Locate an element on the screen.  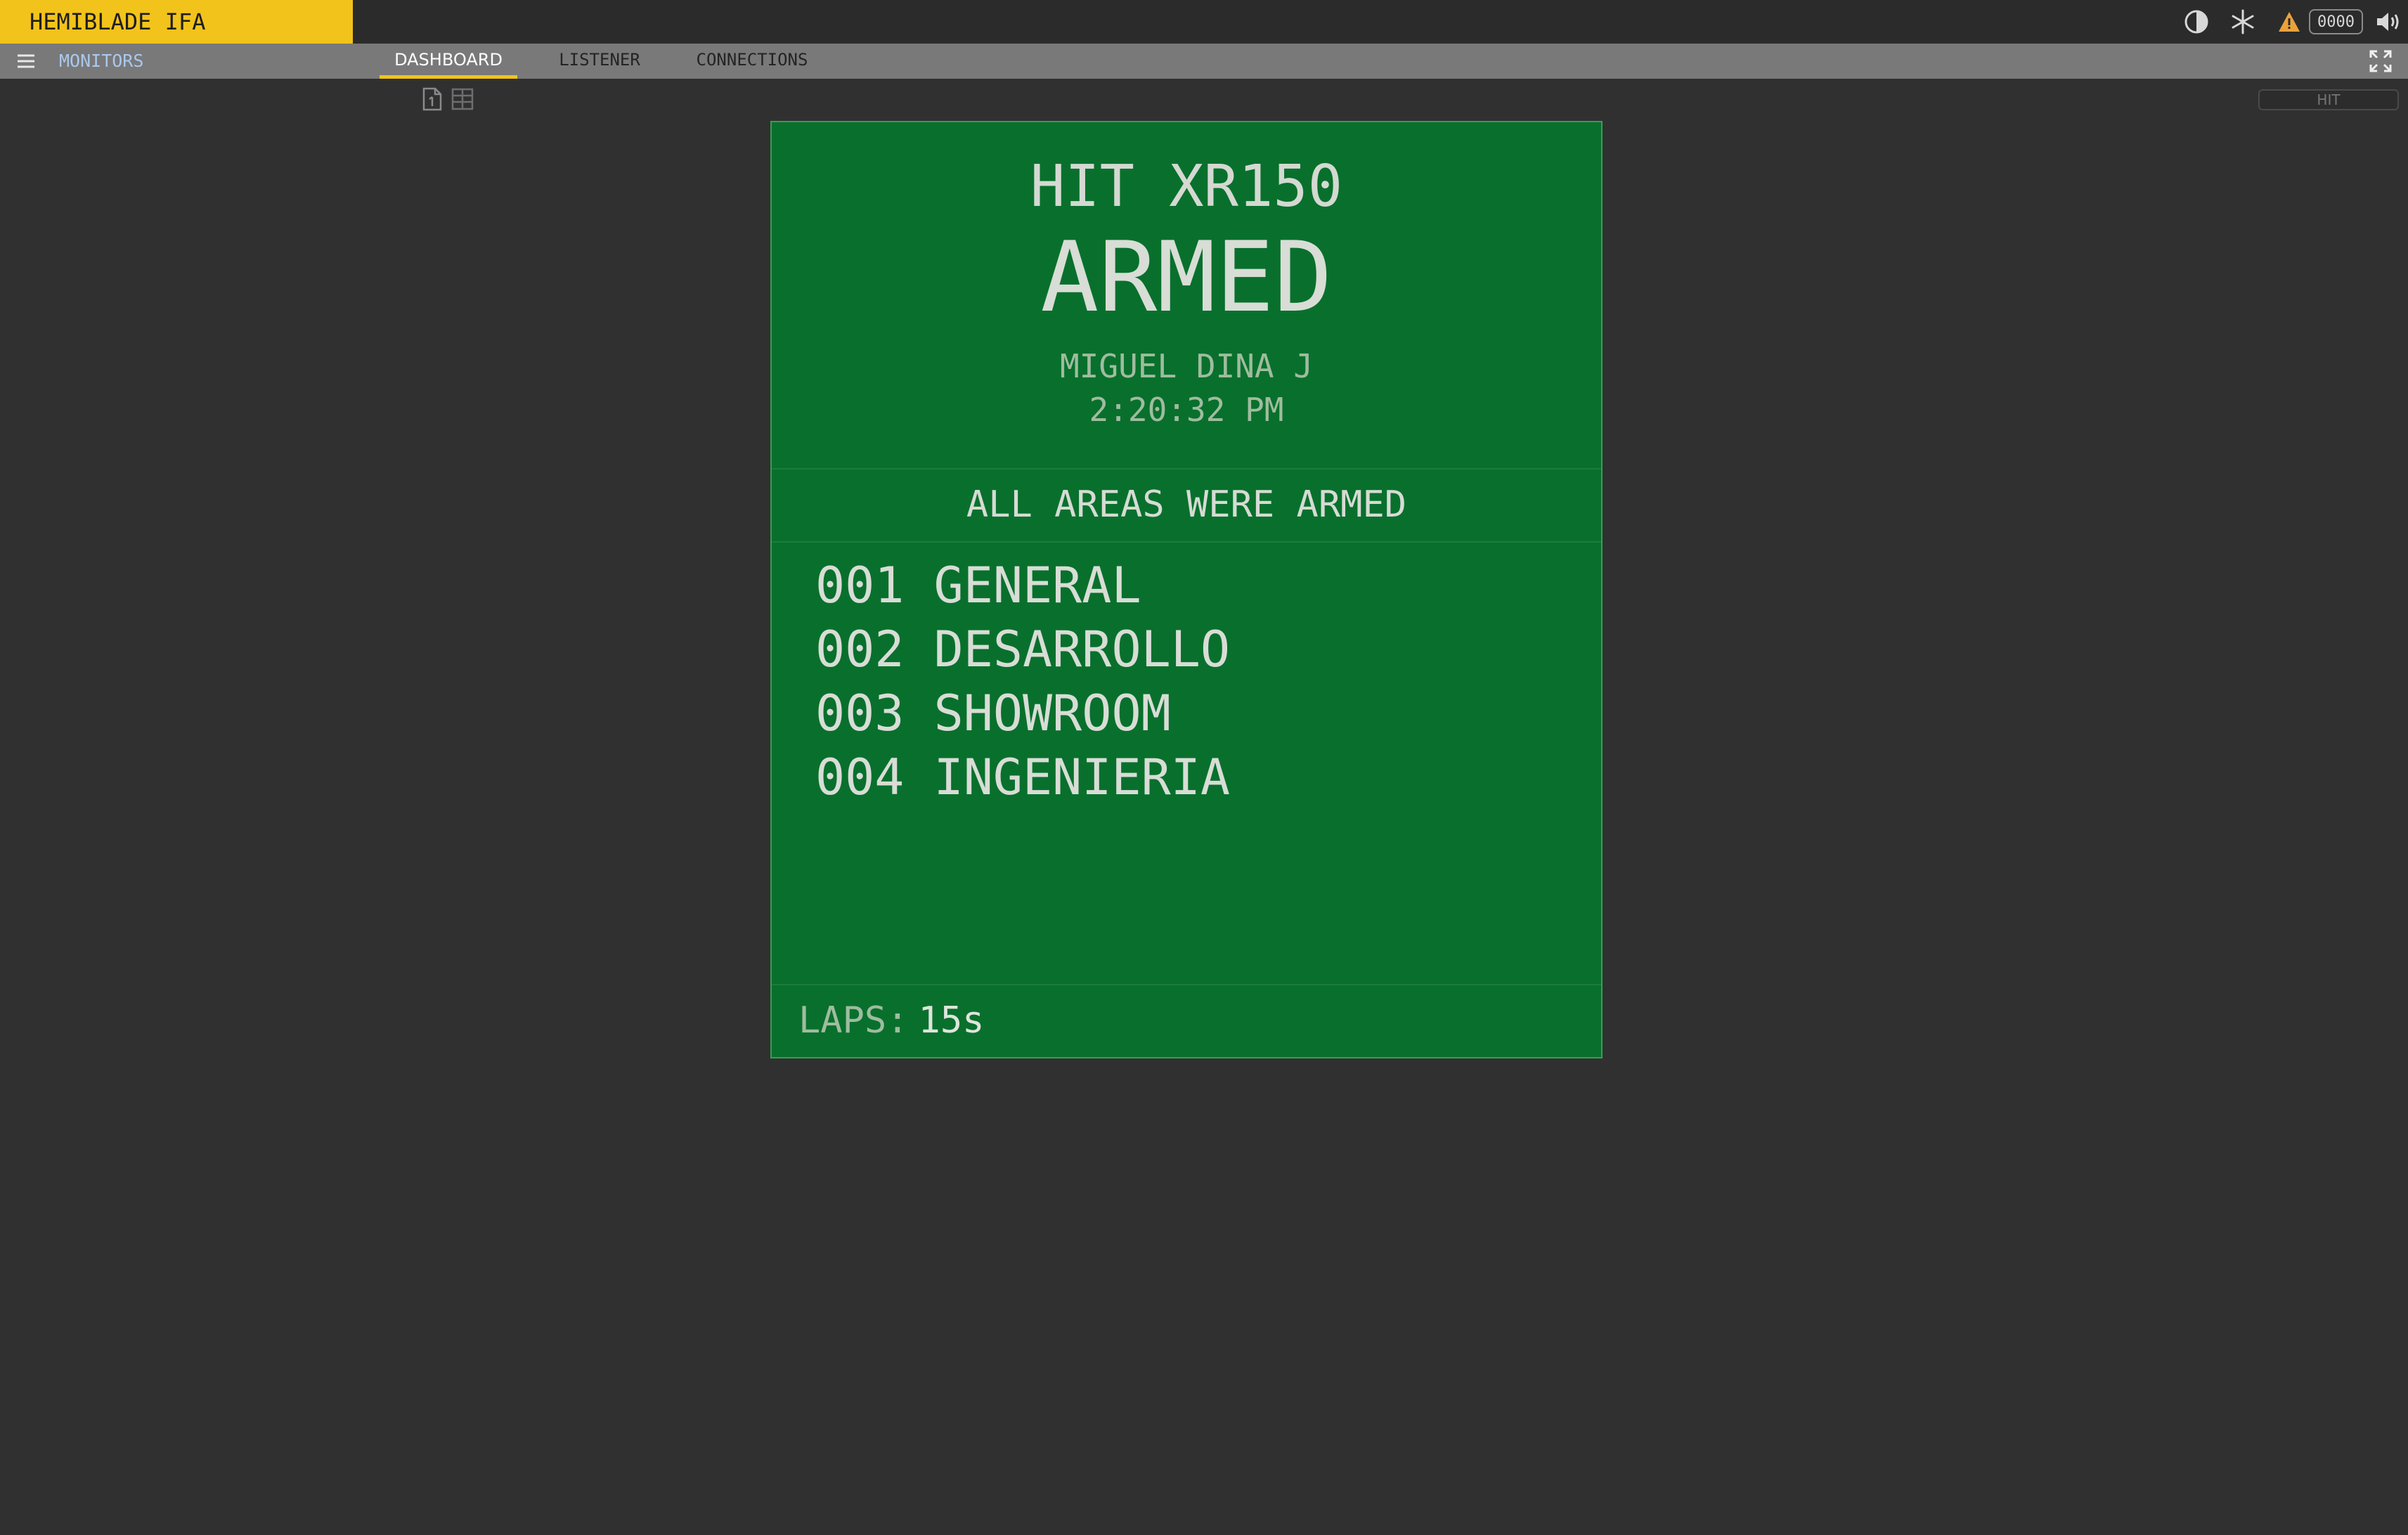
menu-icon is located at coordinates (26, 61).